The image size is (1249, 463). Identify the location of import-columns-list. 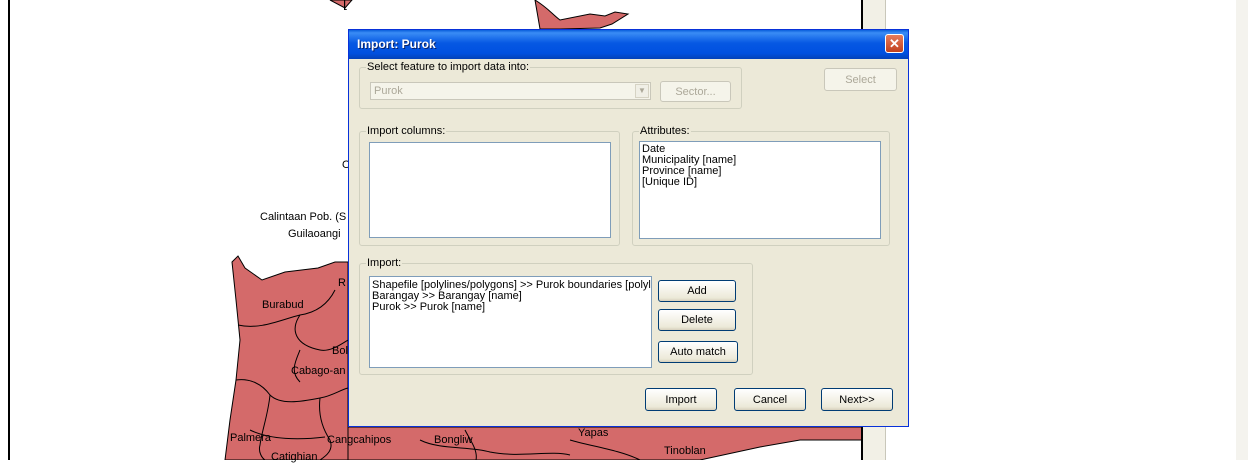
(490, 190).